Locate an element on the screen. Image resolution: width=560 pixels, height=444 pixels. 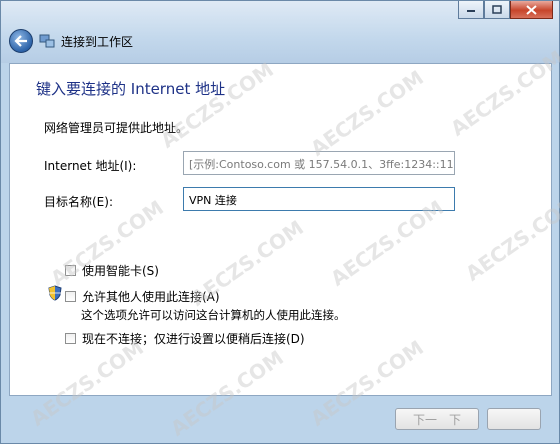
dont-connect-option: 现在不连接；仅进行设置以便稍后连接(D) is located at coordinates (185, 338).